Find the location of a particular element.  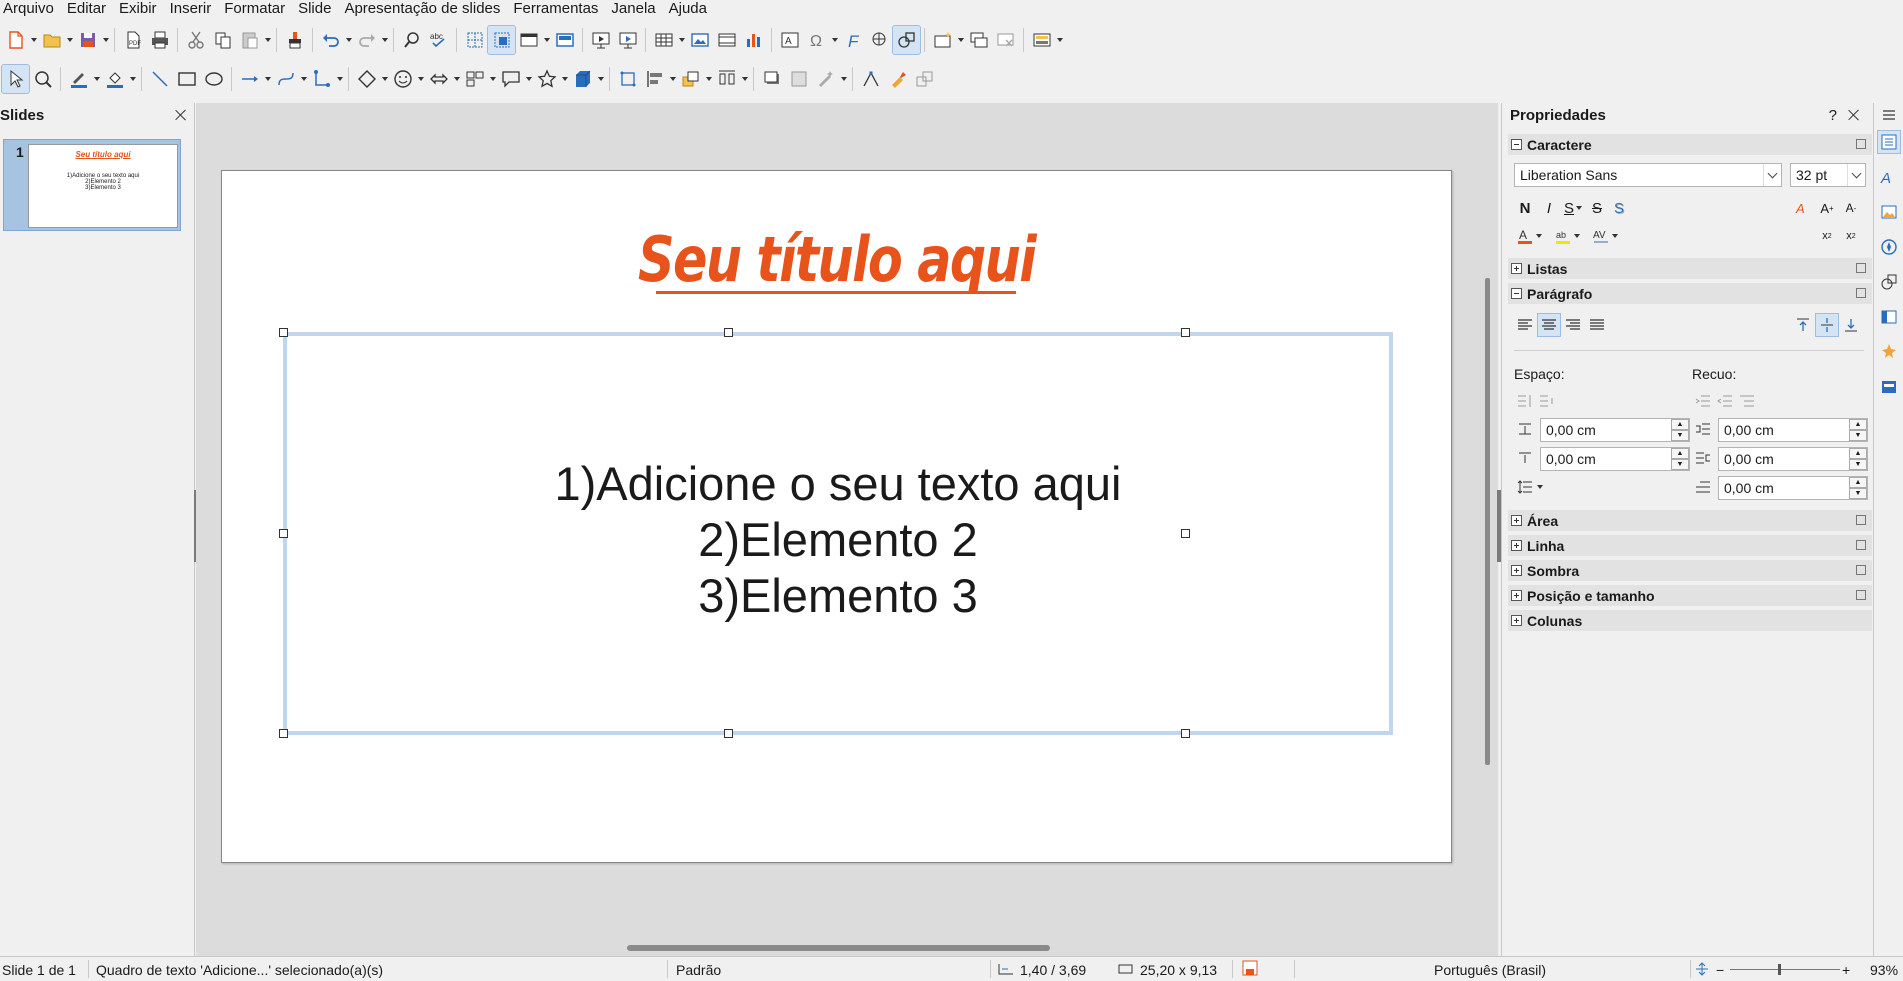

vertical-scrollbar is located at coordinates (1487, 521).